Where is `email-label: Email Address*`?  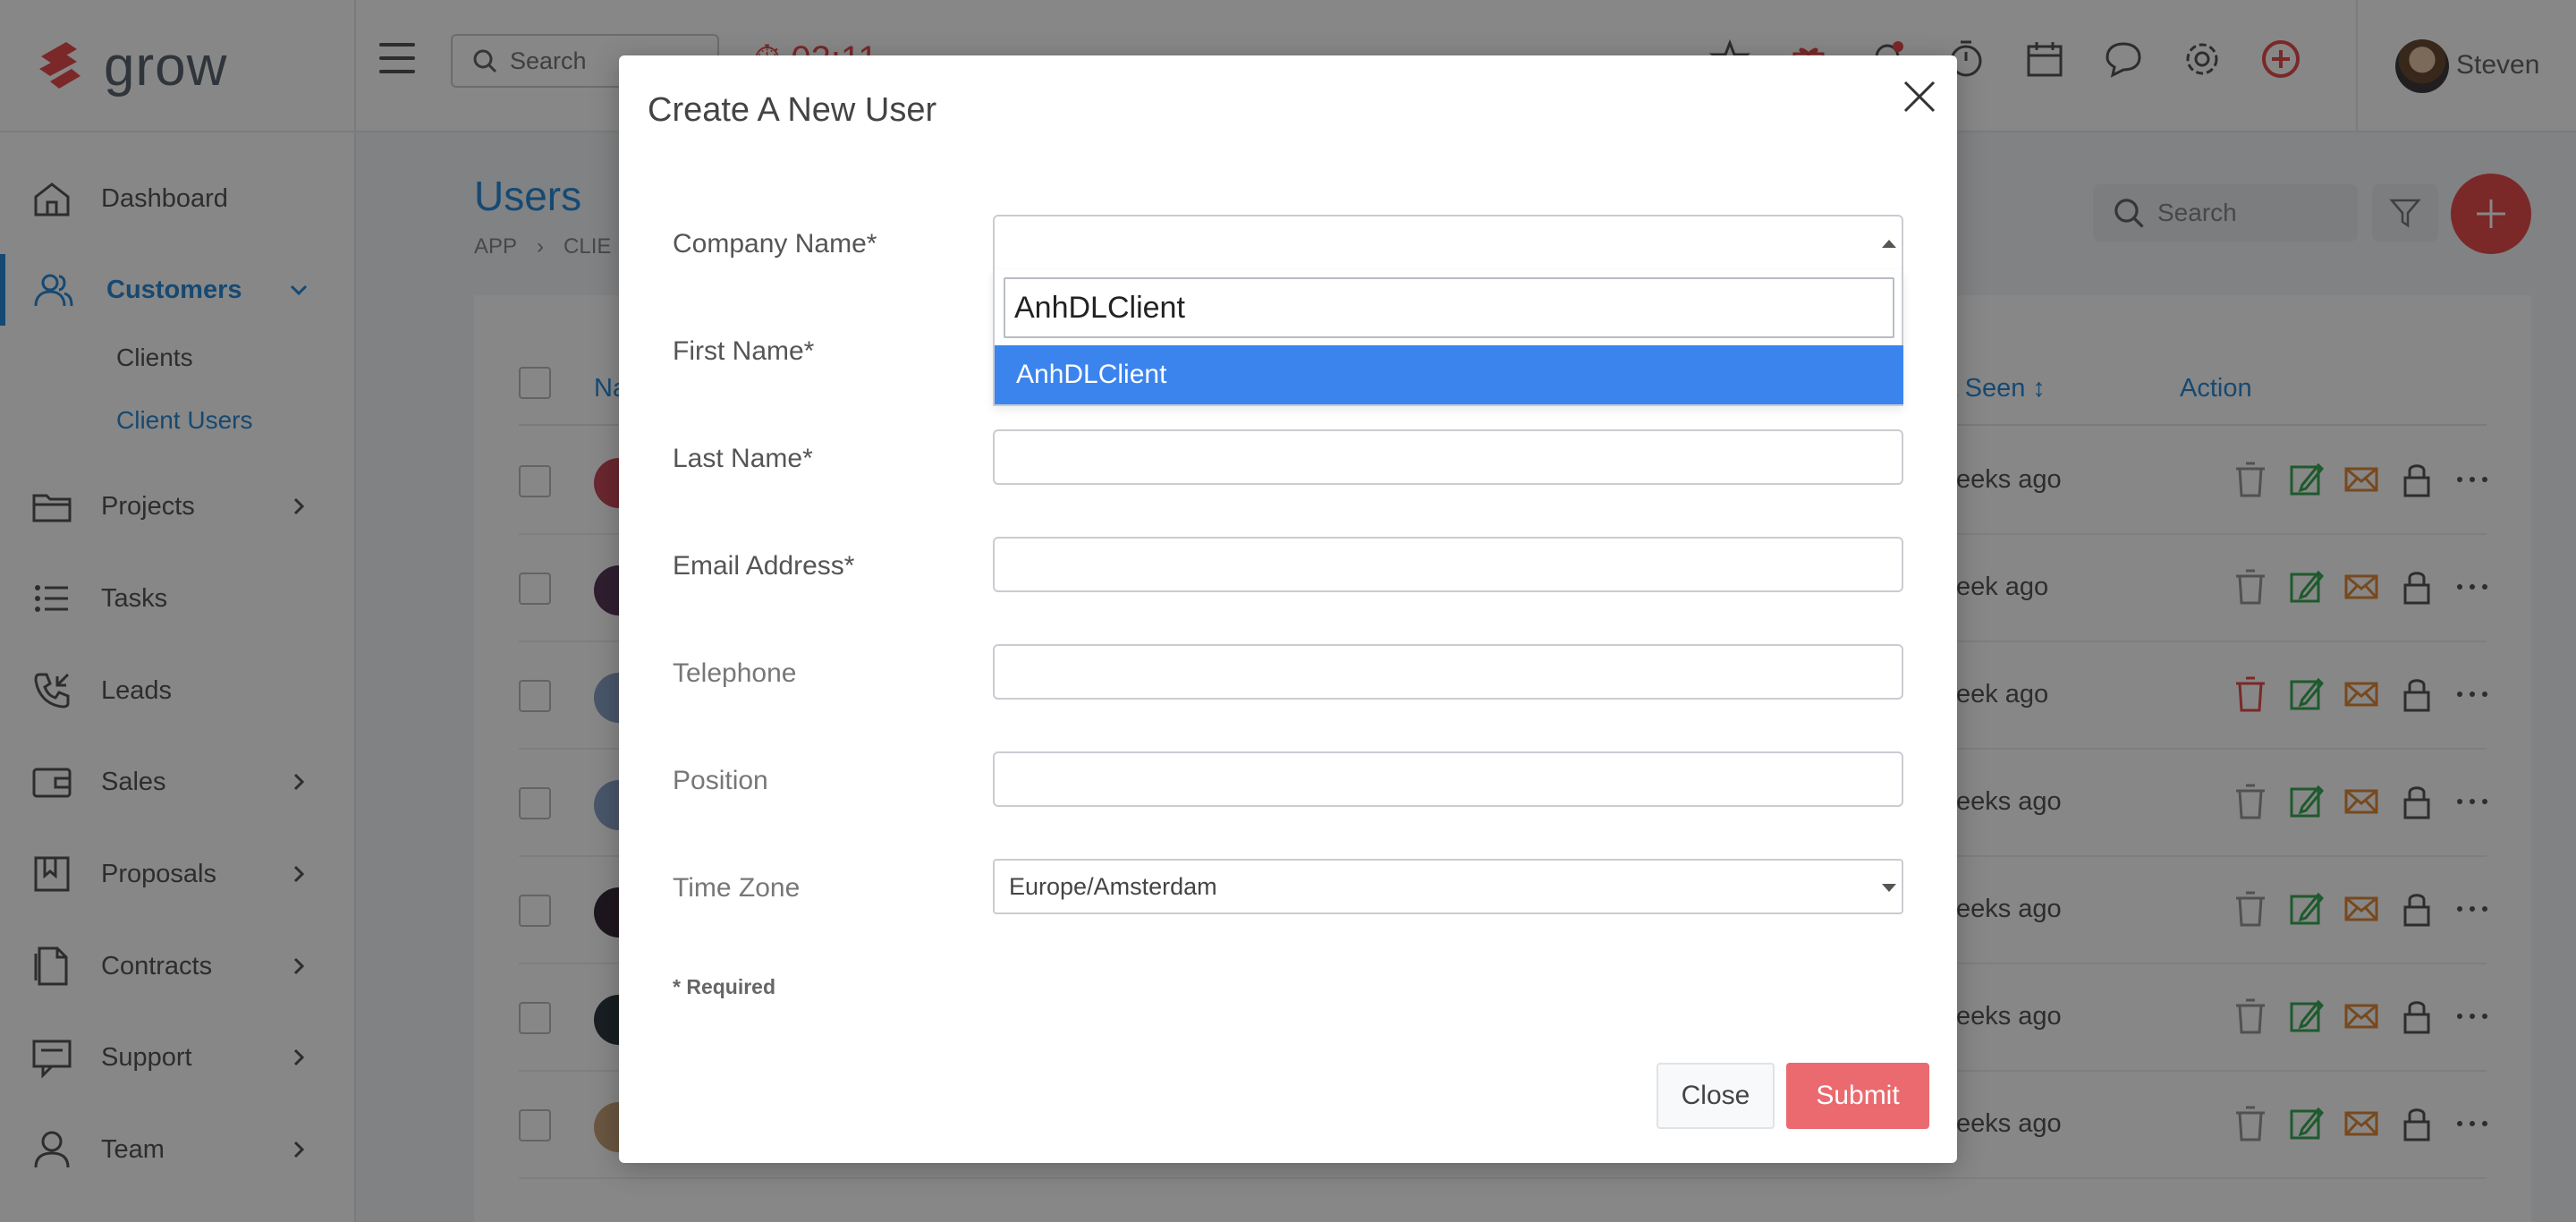 email-label: Email Address* is located at coordinates (764, 566).